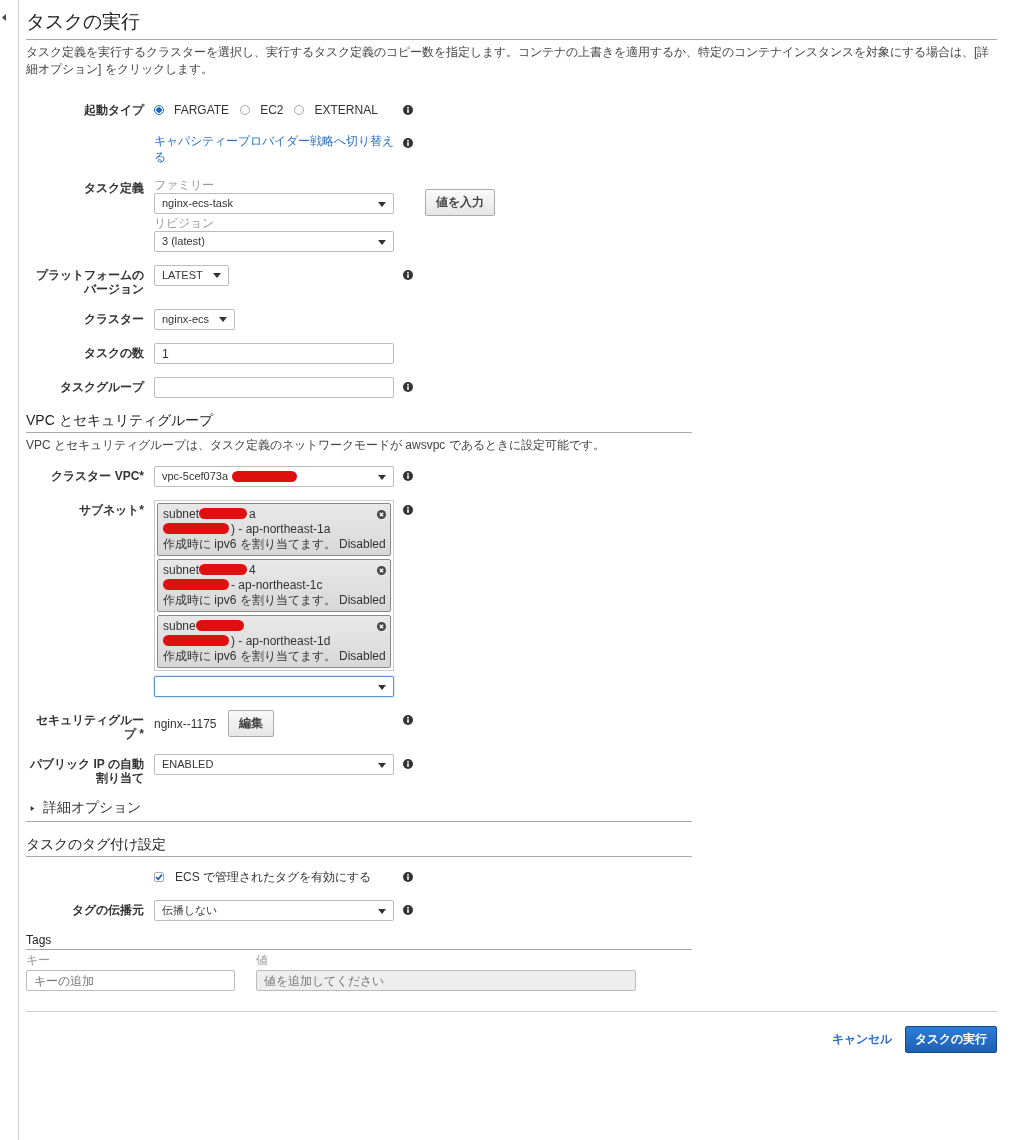  What do you see at coordinates (262, 960) in the screenshot?
I see `column-label: 値` at bounding box center [262, 960].